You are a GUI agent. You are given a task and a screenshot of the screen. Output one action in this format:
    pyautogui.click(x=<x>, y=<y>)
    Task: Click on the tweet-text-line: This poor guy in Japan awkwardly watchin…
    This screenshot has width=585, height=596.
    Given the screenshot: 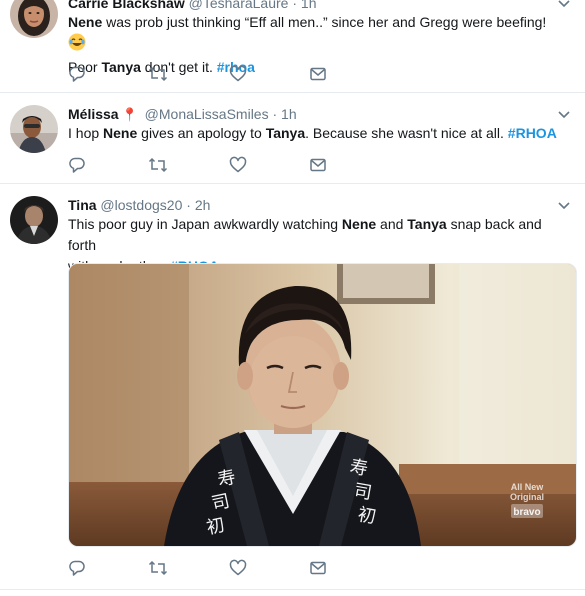 What is the action you would take?
    pyautogui.click(x=305, y=234)
    